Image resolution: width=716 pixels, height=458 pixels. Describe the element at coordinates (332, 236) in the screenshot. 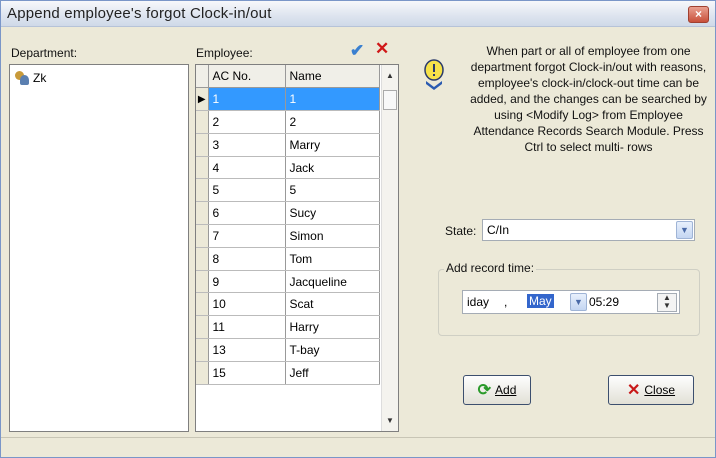

I see `cell-name: Simon` at that location.